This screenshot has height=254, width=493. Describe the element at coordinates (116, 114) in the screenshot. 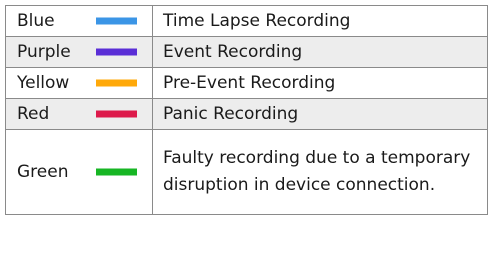

I see `red-color-swatch` at that location.